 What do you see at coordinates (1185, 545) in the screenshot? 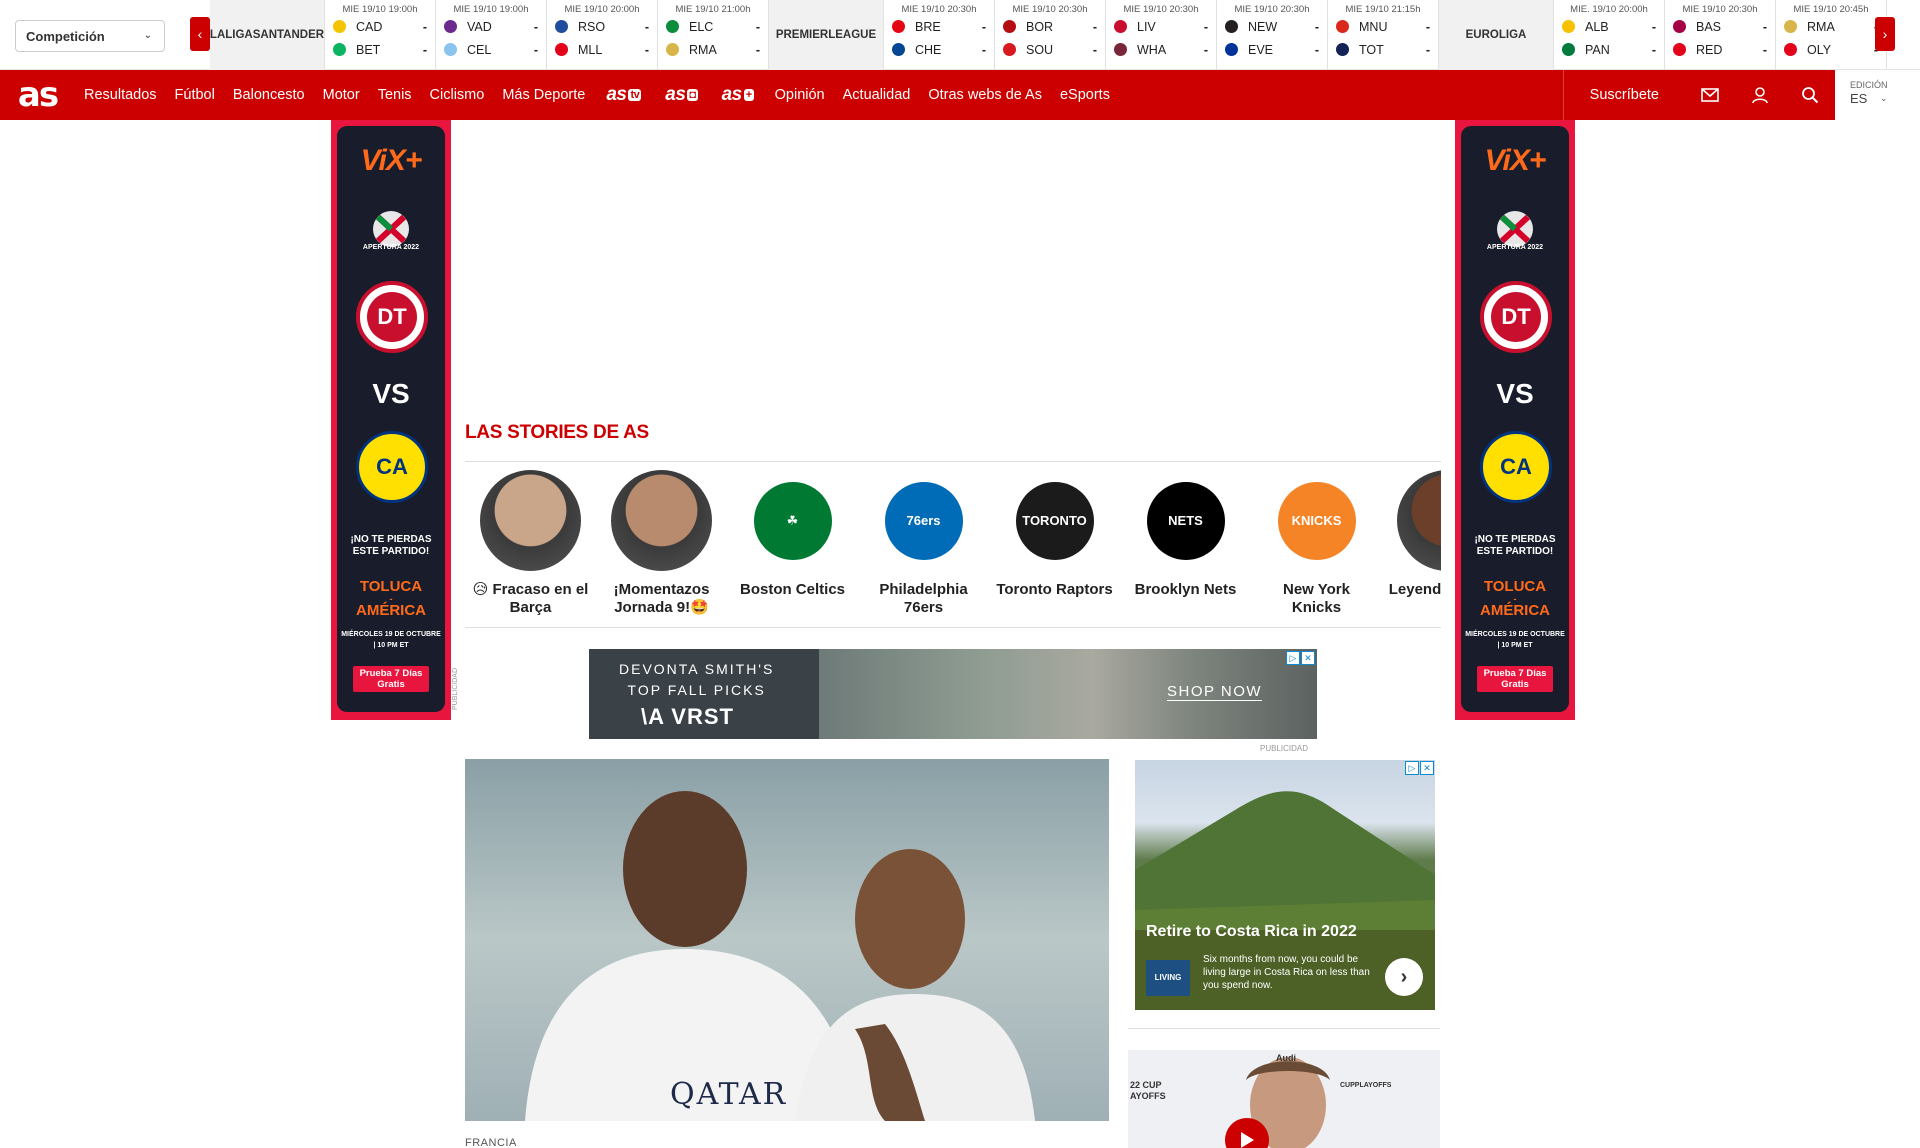
I see `story-item: NETS Brooklyn Nets` at bounding box center [1185, 545].